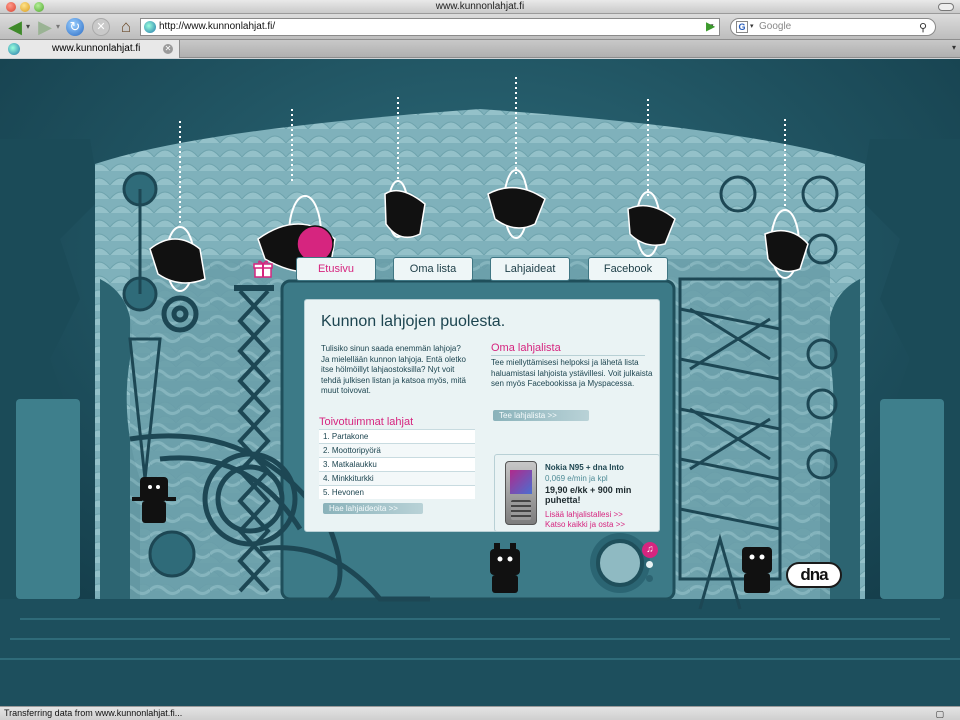  I want to click on phone-image, so click(521, 493).